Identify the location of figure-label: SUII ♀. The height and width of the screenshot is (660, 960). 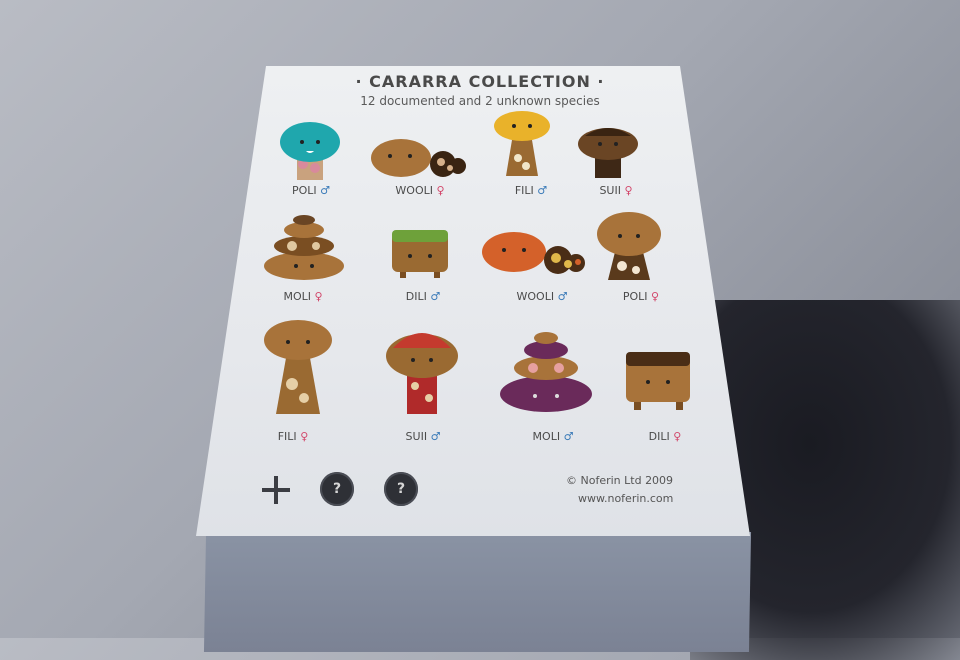
(616, 190).